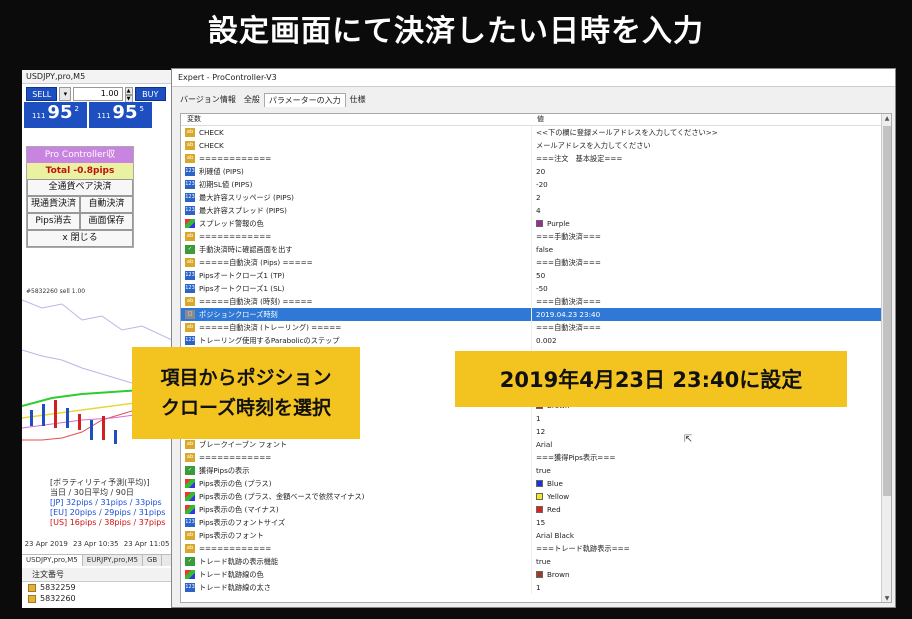 The image size is (912, 619). I want to click on param-value: Arial, so click(544, 444).